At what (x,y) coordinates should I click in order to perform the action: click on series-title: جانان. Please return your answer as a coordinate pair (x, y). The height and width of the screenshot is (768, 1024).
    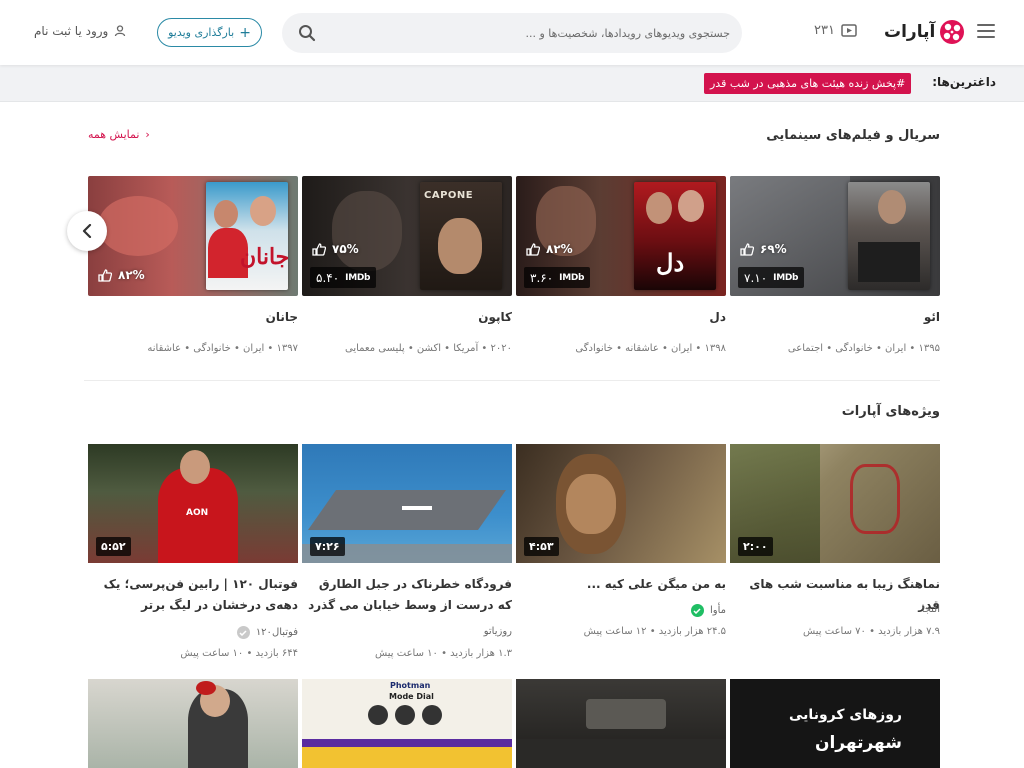
    Looking at the image, I should click on (282, 317).